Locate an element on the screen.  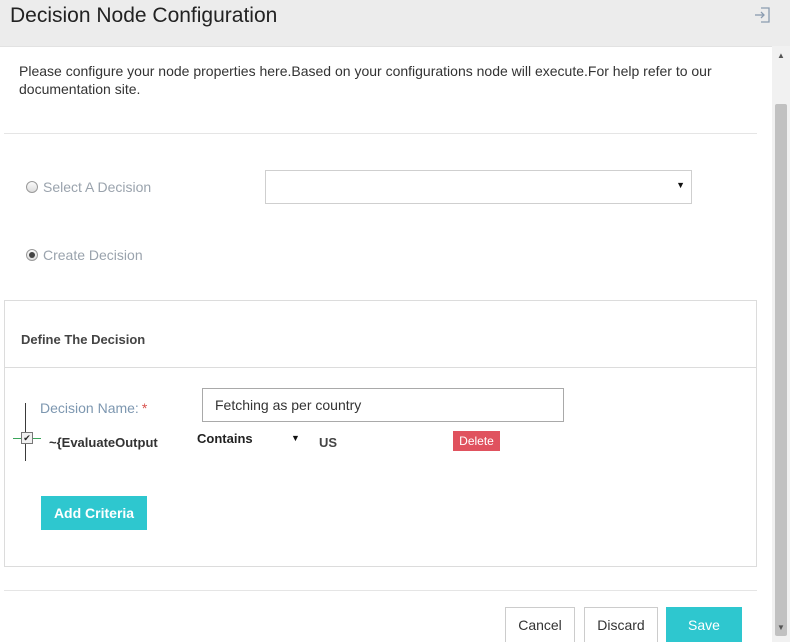
select-decision-label: Select A Decision is located at coordinates (97, 187).